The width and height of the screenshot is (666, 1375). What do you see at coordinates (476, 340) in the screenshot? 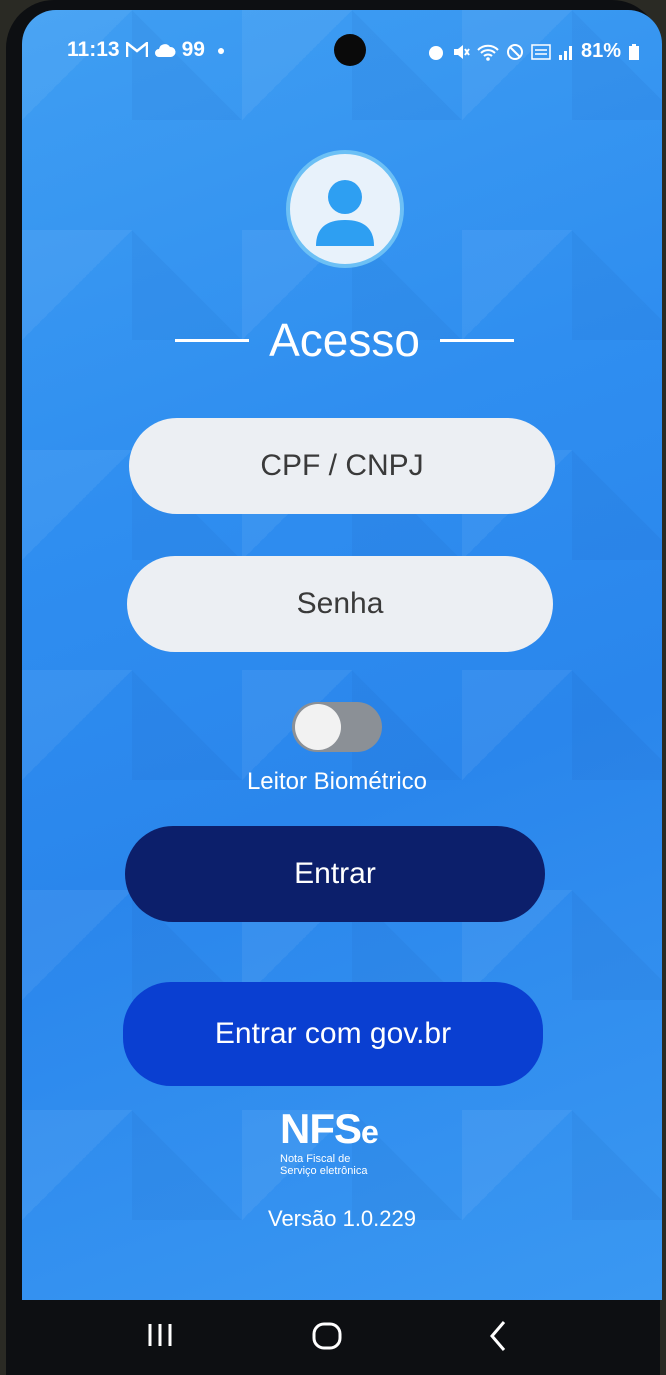
I see `title-divider-right` at bounding box center [476, 340].